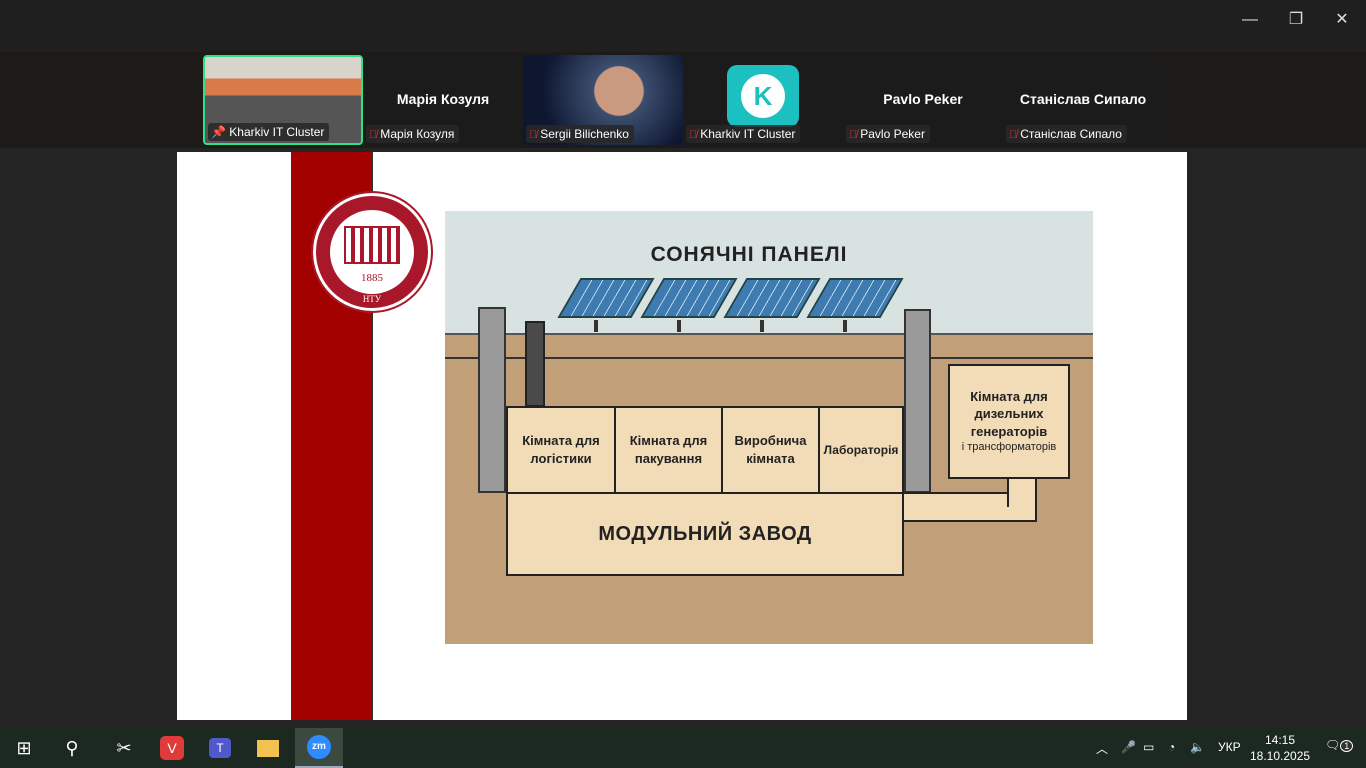  I want to click on participant-tile: Марія Козуля 🎙̸ Марія Козуля, so click(443, 100).